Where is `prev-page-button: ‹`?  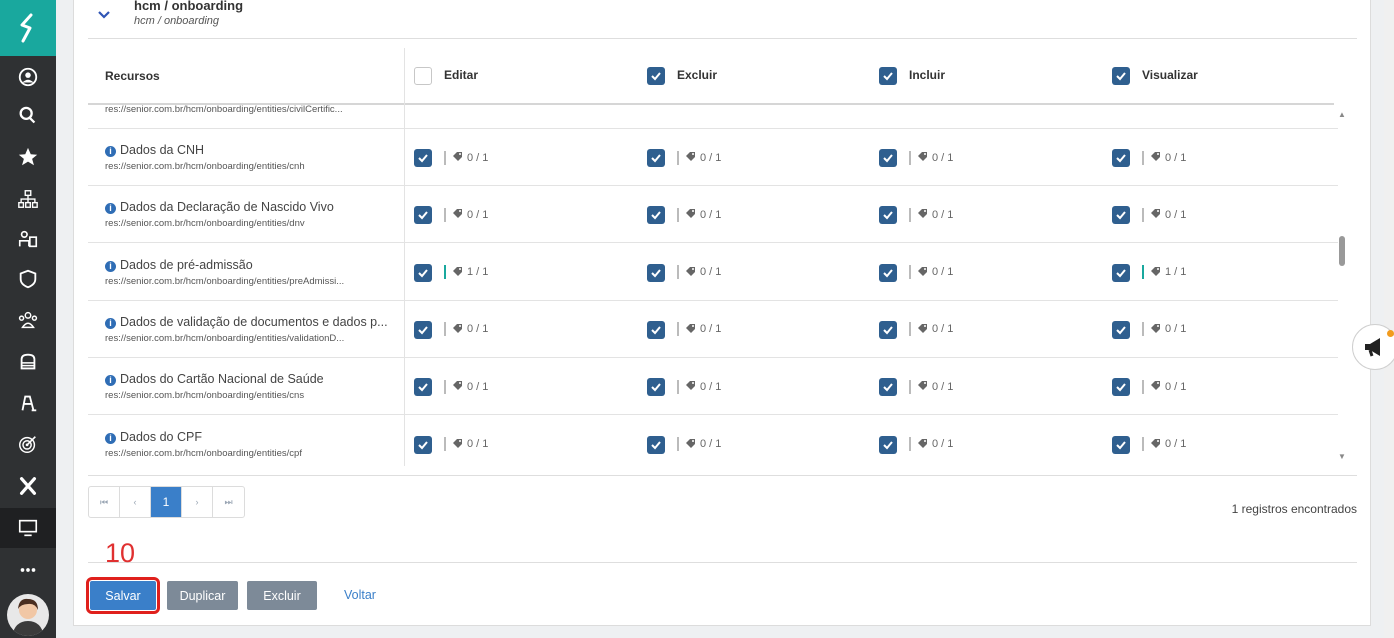 prev-page-button: ‹ is located at coordinates (135, 502).